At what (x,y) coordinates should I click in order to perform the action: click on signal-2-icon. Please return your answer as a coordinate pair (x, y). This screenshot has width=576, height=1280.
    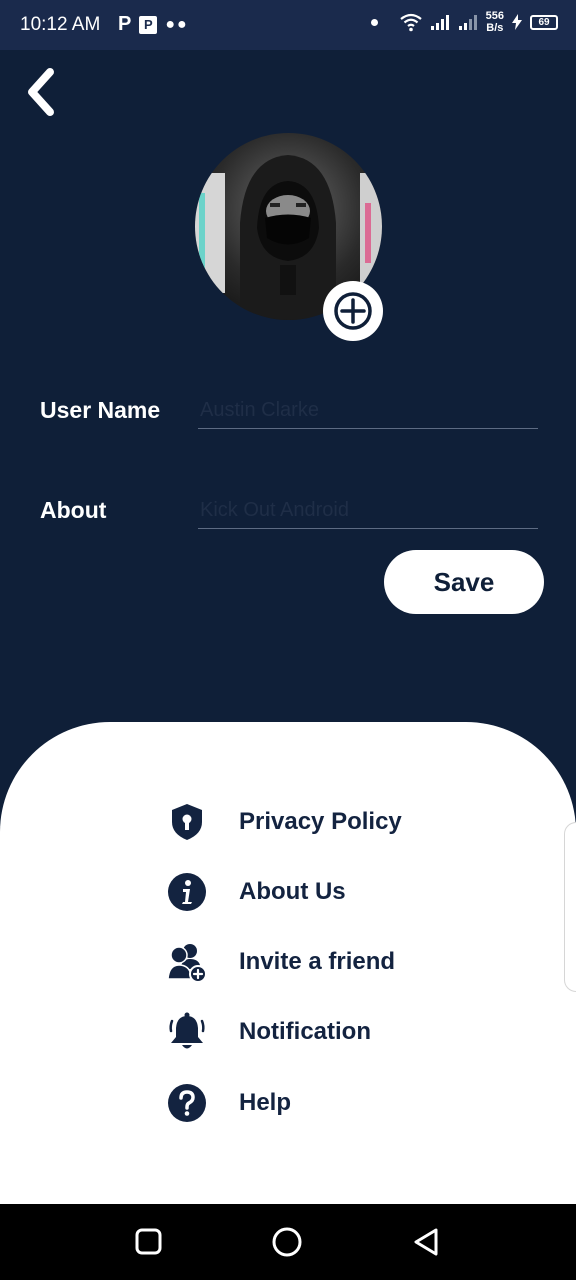
    Looking at the image, I should click on (467, 22).